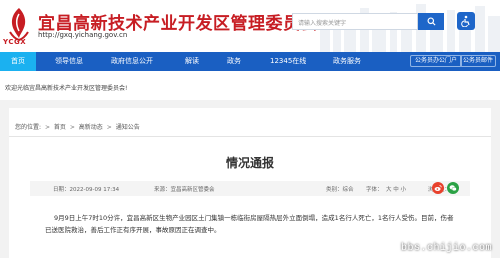 This screenshot has height=258, width=500. Describe the element at coordinates (288, 61) in the screenshot. I see `nav-item-12345: 12345在线` at that location.